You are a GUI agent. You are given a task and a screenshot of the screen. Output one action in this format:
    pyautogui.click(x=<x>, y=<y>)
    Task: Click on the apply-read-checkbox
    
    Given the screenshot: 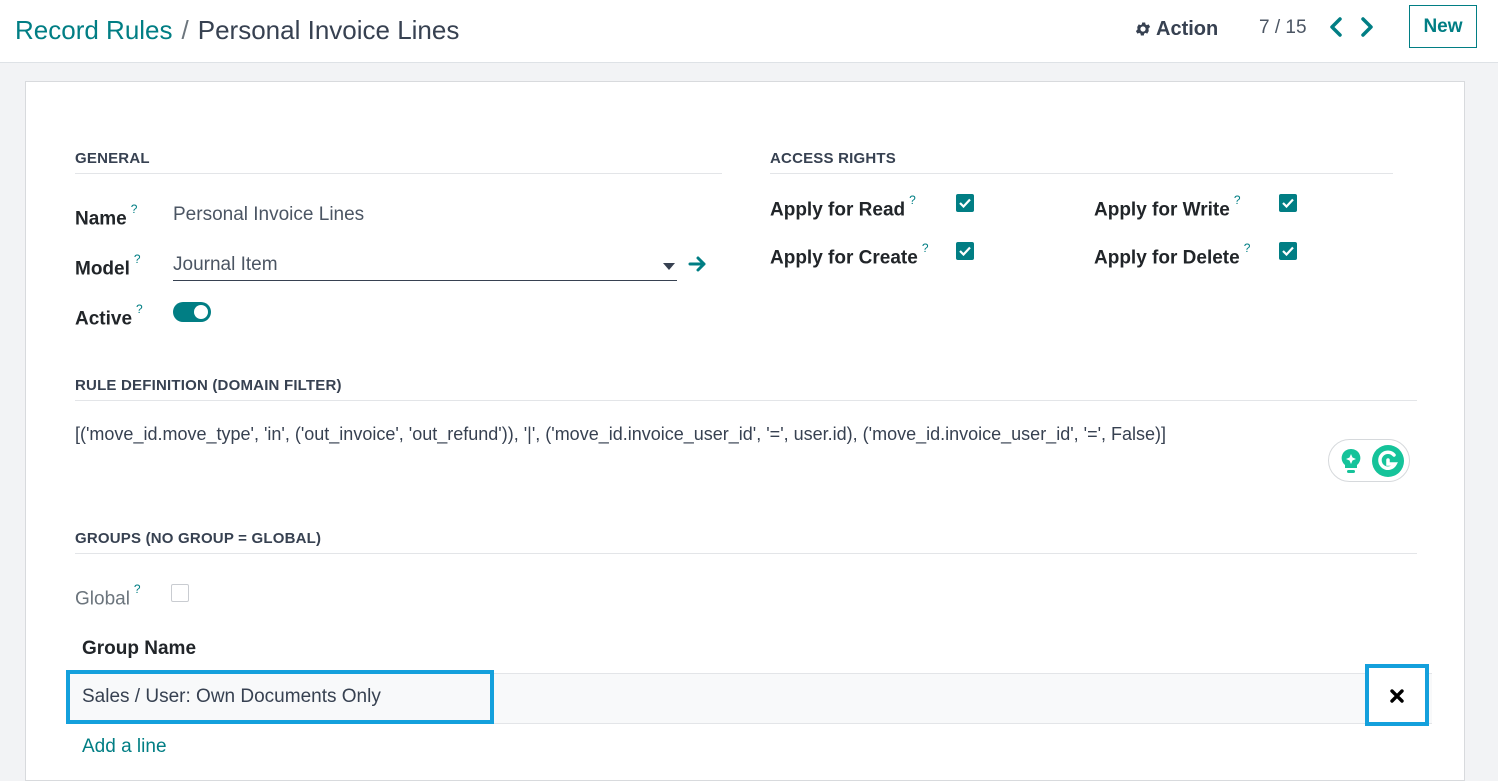 What is the action you would take?
    pyautogui.click(x=965, y=203)
    